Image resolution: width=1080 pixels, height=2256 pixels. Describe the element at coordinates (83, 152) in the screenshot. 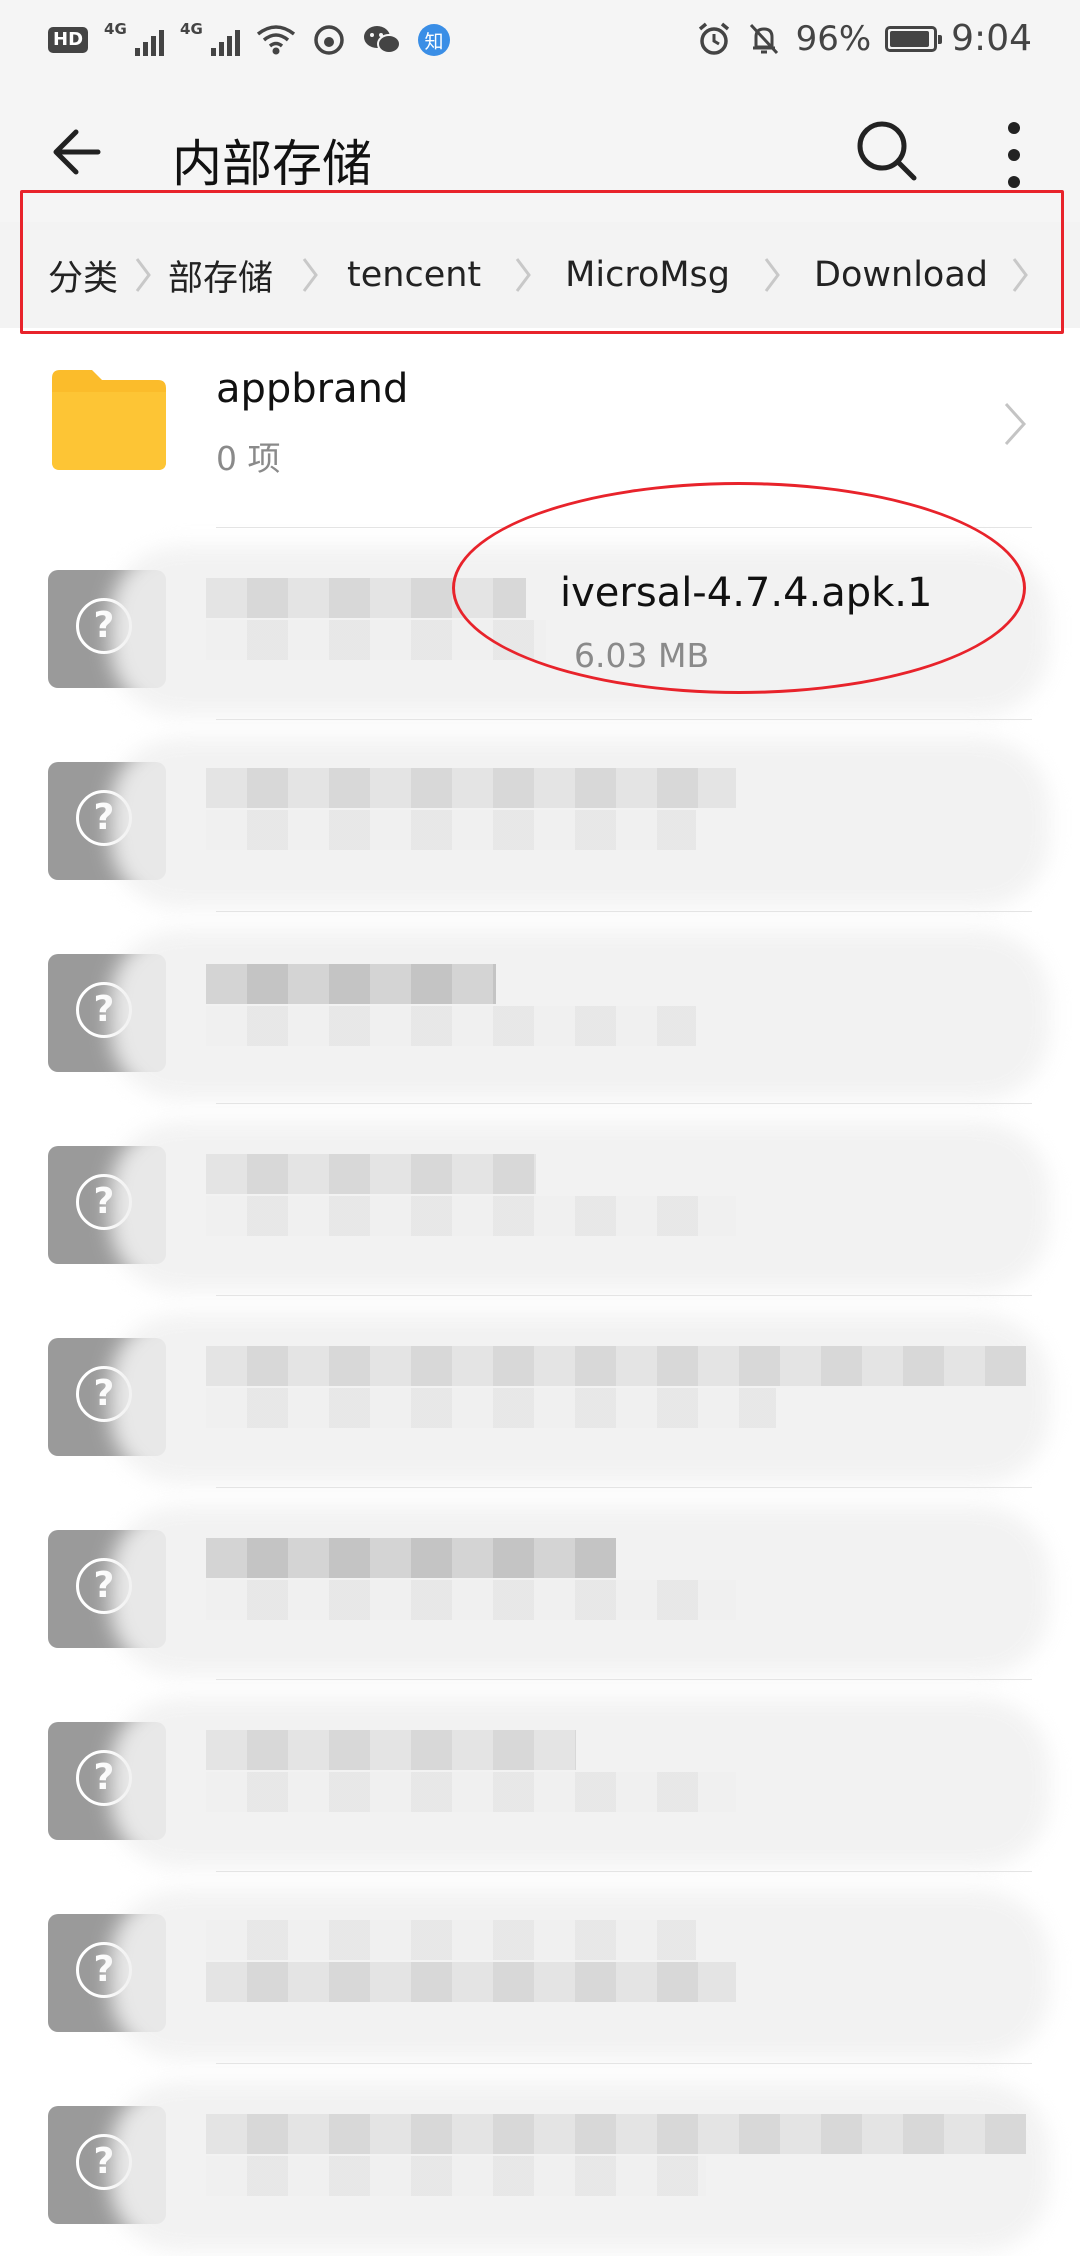

I see `back-arrow-icon` at that location.